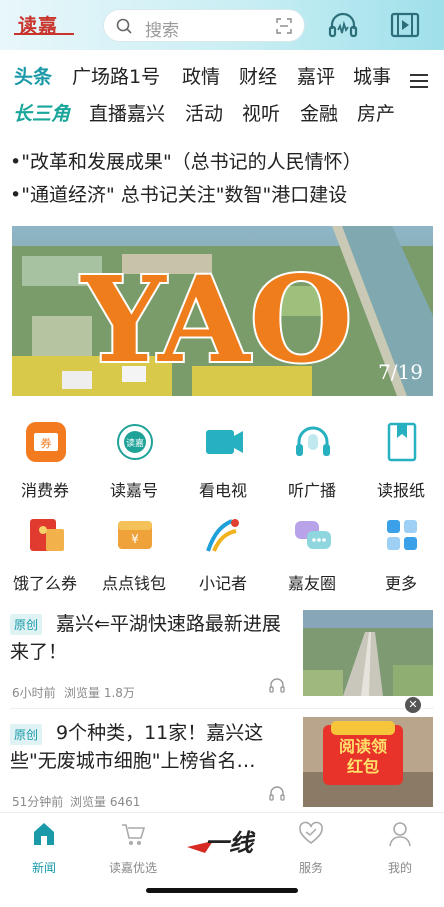 Image resolution: width=444 pixels, height=907 pixels. What do you see at coordinates (133, 834) in the screenshot?
I see `cart-icon` at bounding box center [133, 834].